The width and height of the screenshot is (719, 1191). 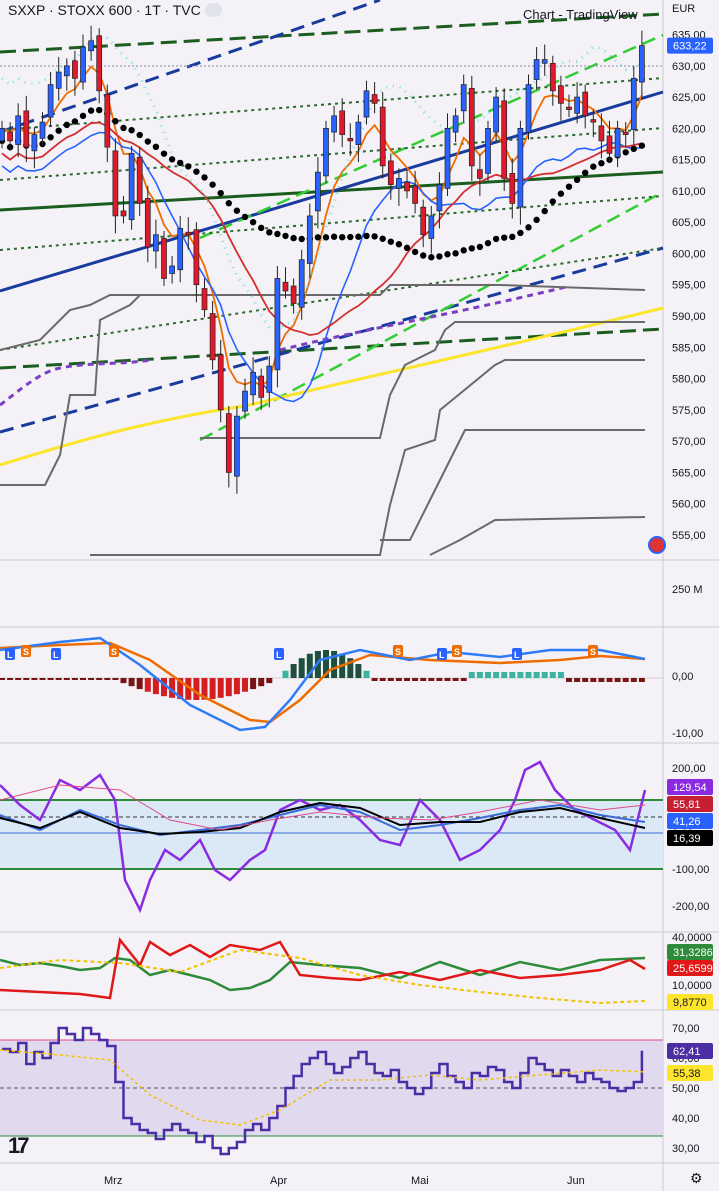 I want to click on adx-plus-label: 31,3286, so click(x=693, y=953).